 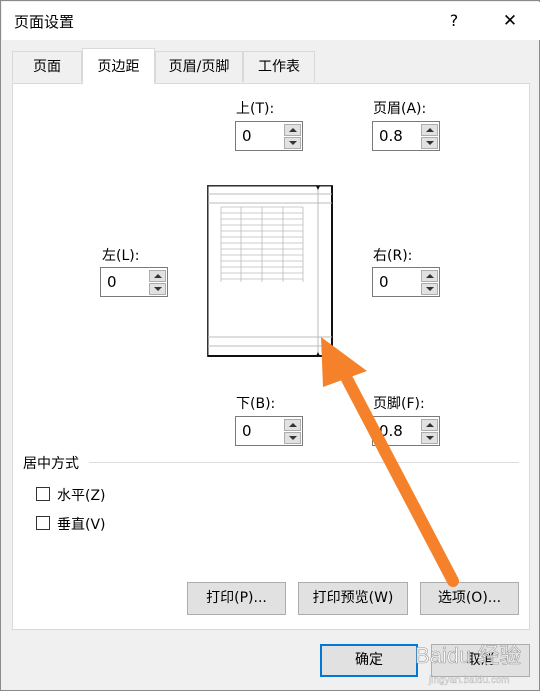 What do you see at coordinates (269, 431) in the screenshot?
I see `bottom-margin-spinner: 0` at bounding box center [269, 431].